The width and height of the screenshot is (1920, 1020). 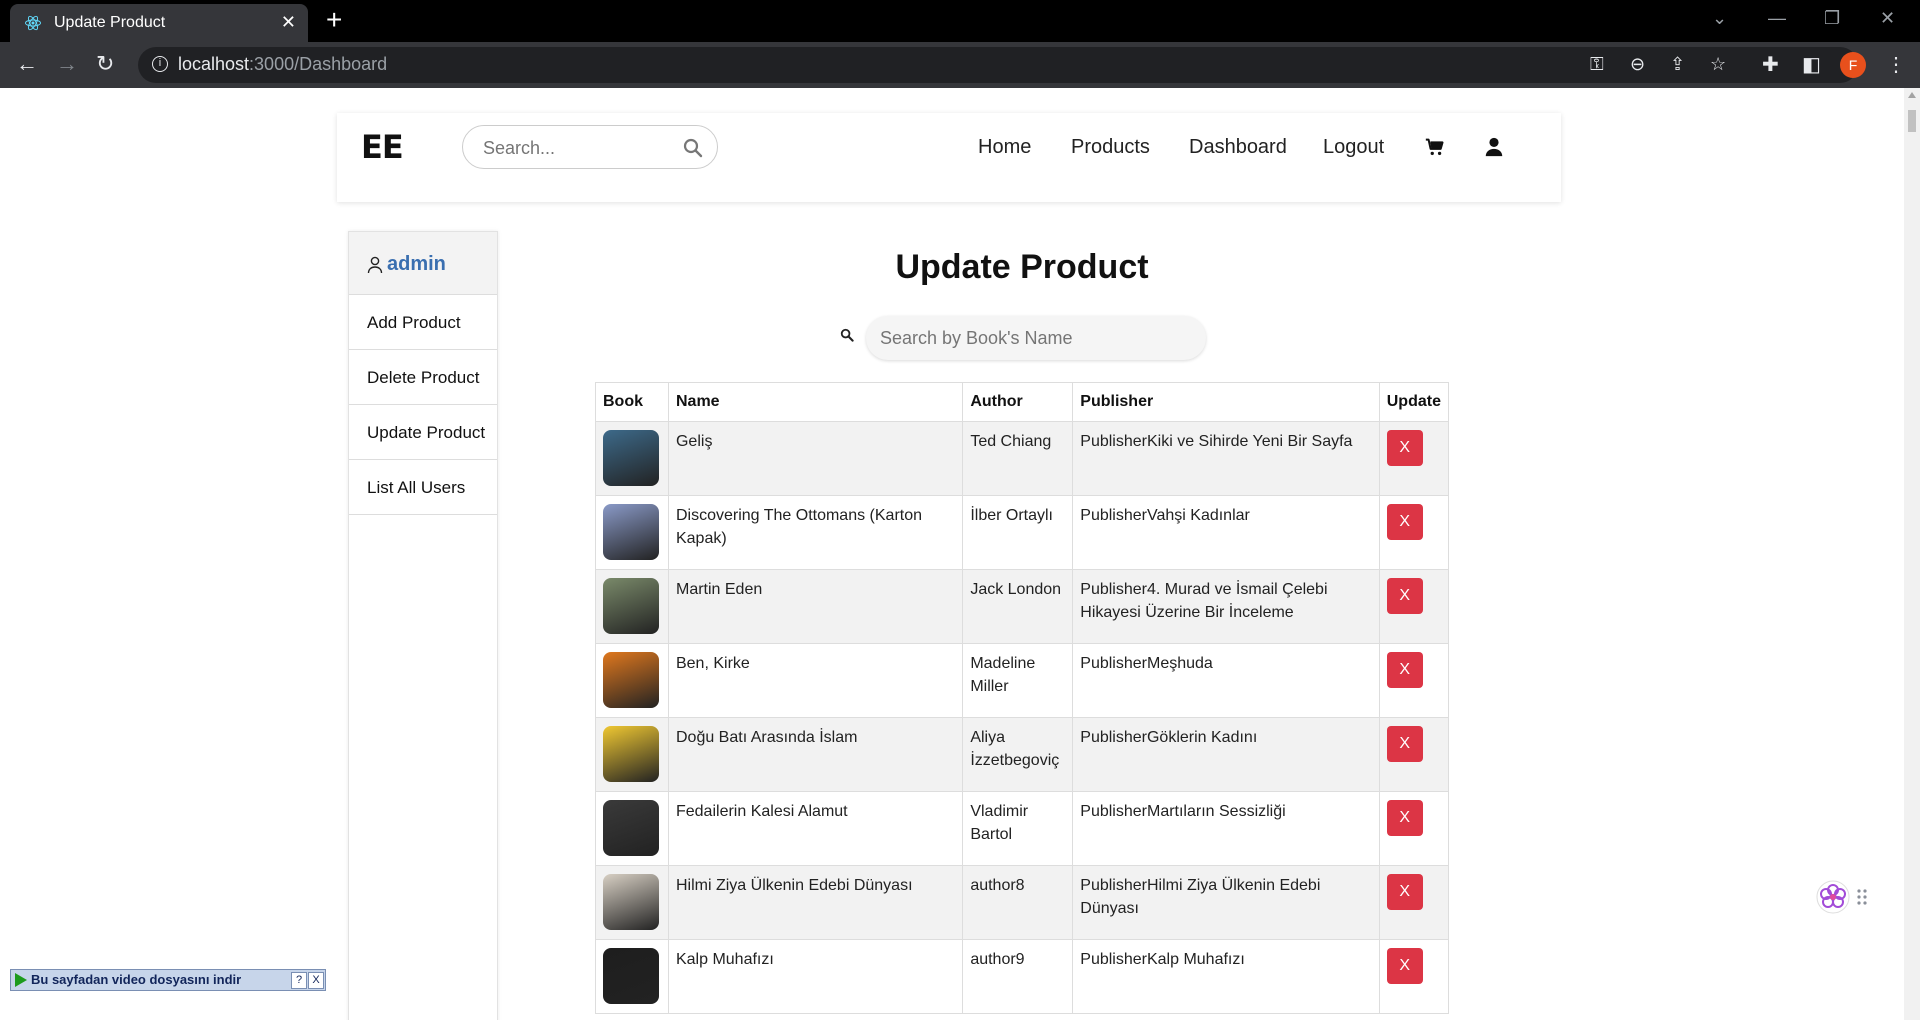 What do you see at coordinates (1833, 897) in the screenshot?
I see `assistant-flower-icon` at bounding box center [1833, 897].